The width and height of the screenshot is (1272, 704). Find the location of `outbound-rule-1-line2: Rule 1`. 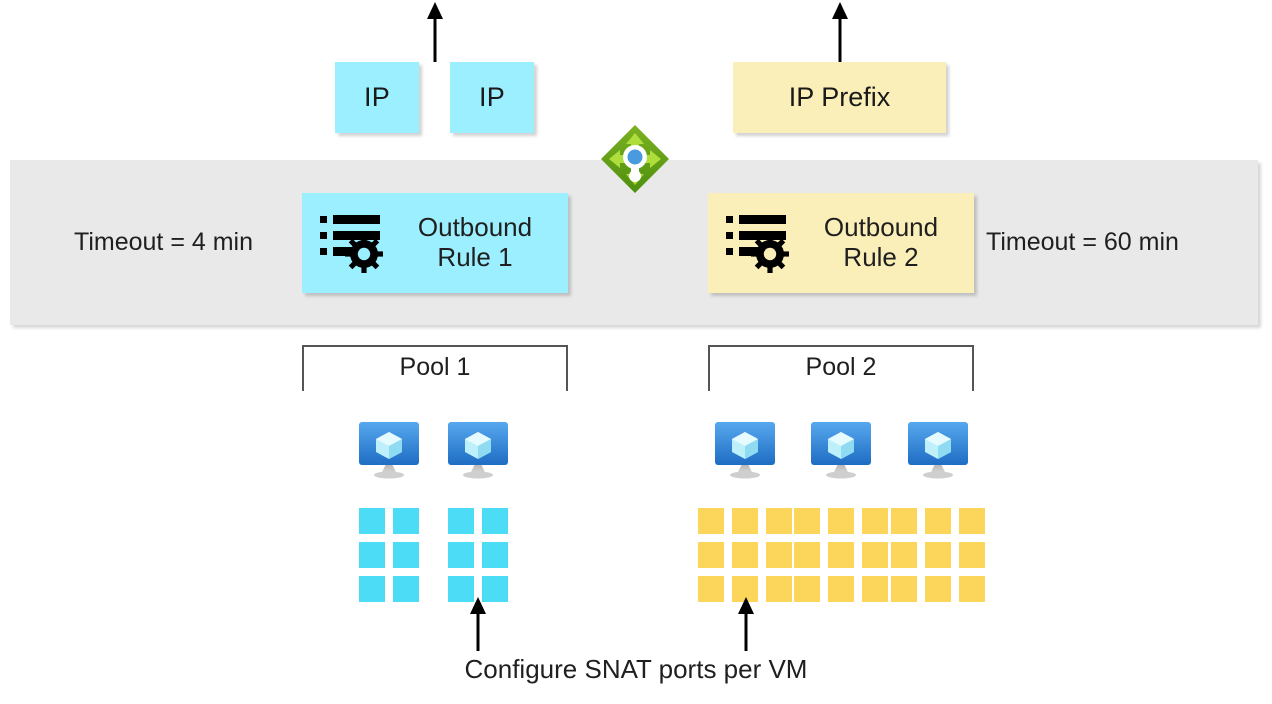

outbound-rule-1-line2: Rule 1 is located at coordinates (475, 257).